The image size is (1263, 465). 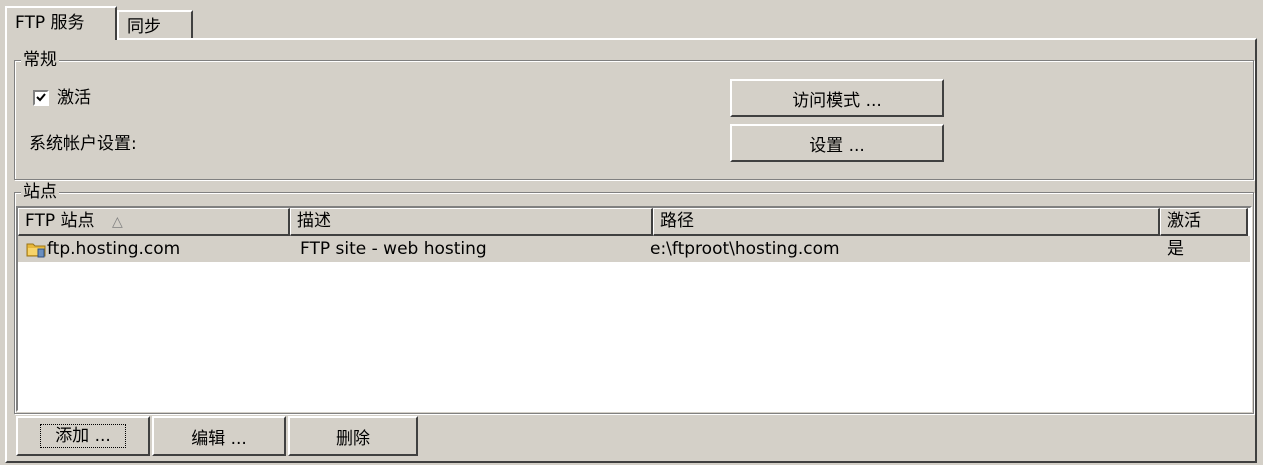 What do you see at coordinates (83, 144) in the screenshot?
I see `system-account-label: 系统帐户设置:` at bounding box center [83, 144].